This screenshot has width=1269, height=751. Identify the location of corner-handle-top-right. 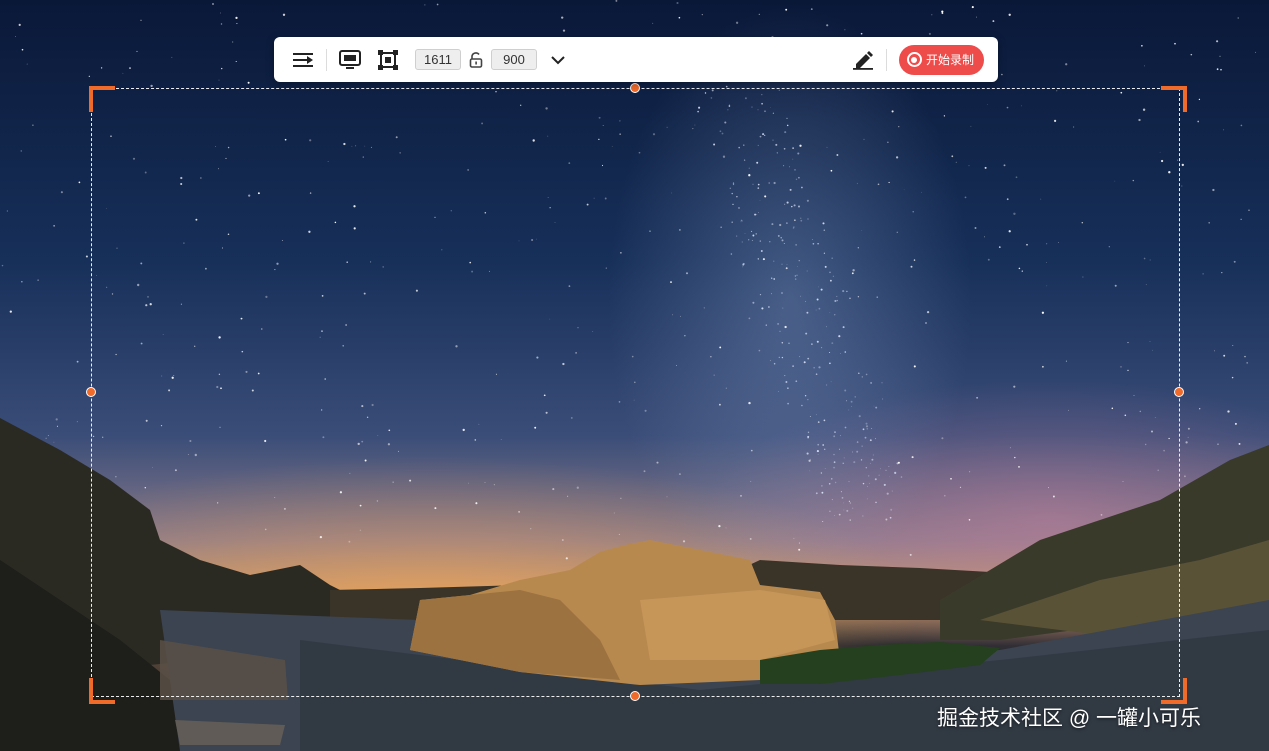
(1174, 99).